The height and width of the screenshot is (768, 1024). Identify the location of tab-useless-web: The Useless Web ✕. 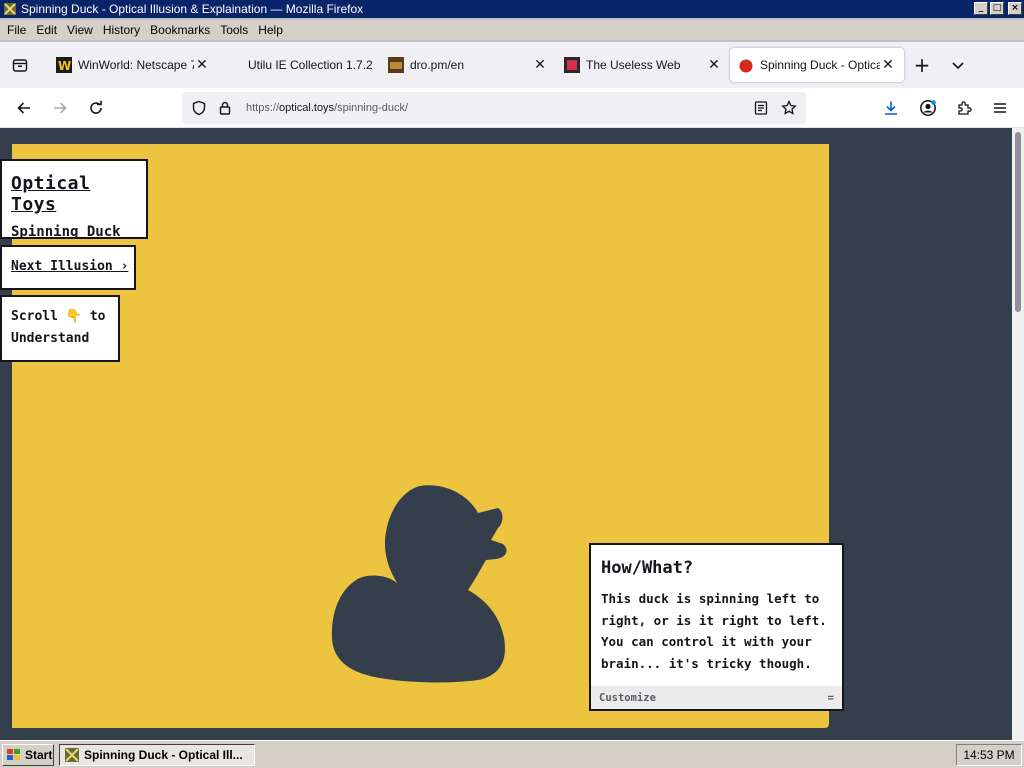
(643, 65).